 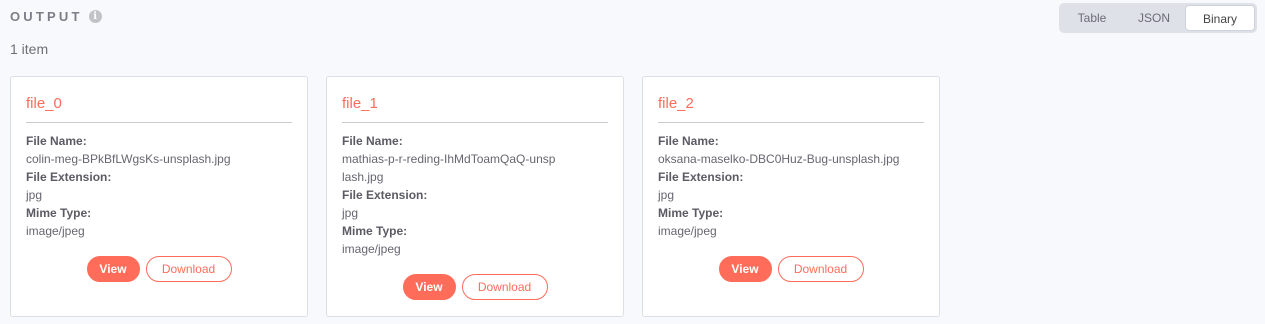 I want to click on view-mode-table: Table, so click(x=1092, y=18).